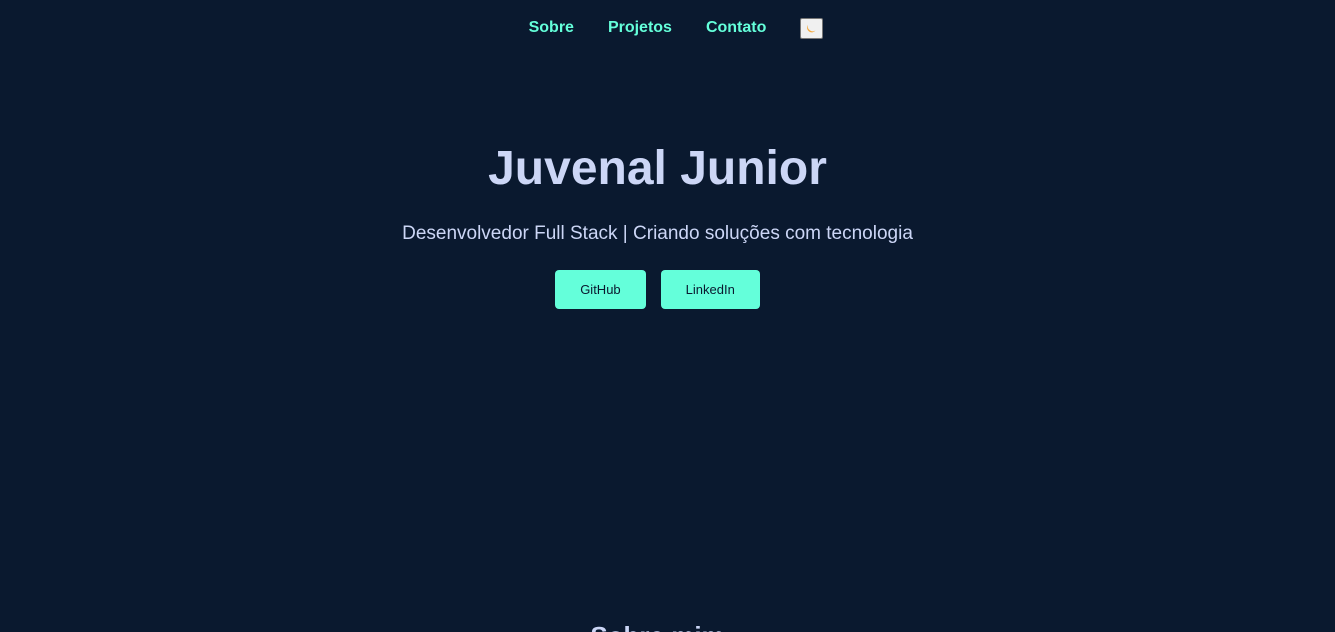 Image resolution: width=1335 pixels, height=632 pixels. I want to click on nav-item-sobre: Sobre, so click(551, 28).